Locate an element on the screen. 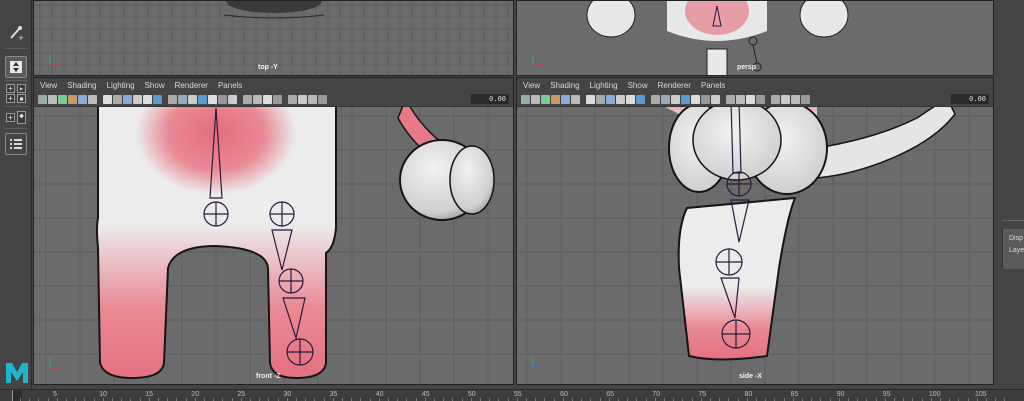 The height and width of the screenshot is (401, 1024). timeline-tick-label: 95 is located at coordinates (886, 394).